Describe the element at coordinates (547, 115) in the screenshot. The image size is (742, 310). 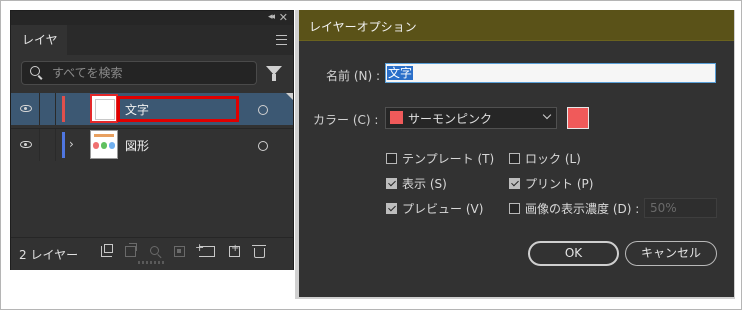
I see `chevron-down-icon` at that location.